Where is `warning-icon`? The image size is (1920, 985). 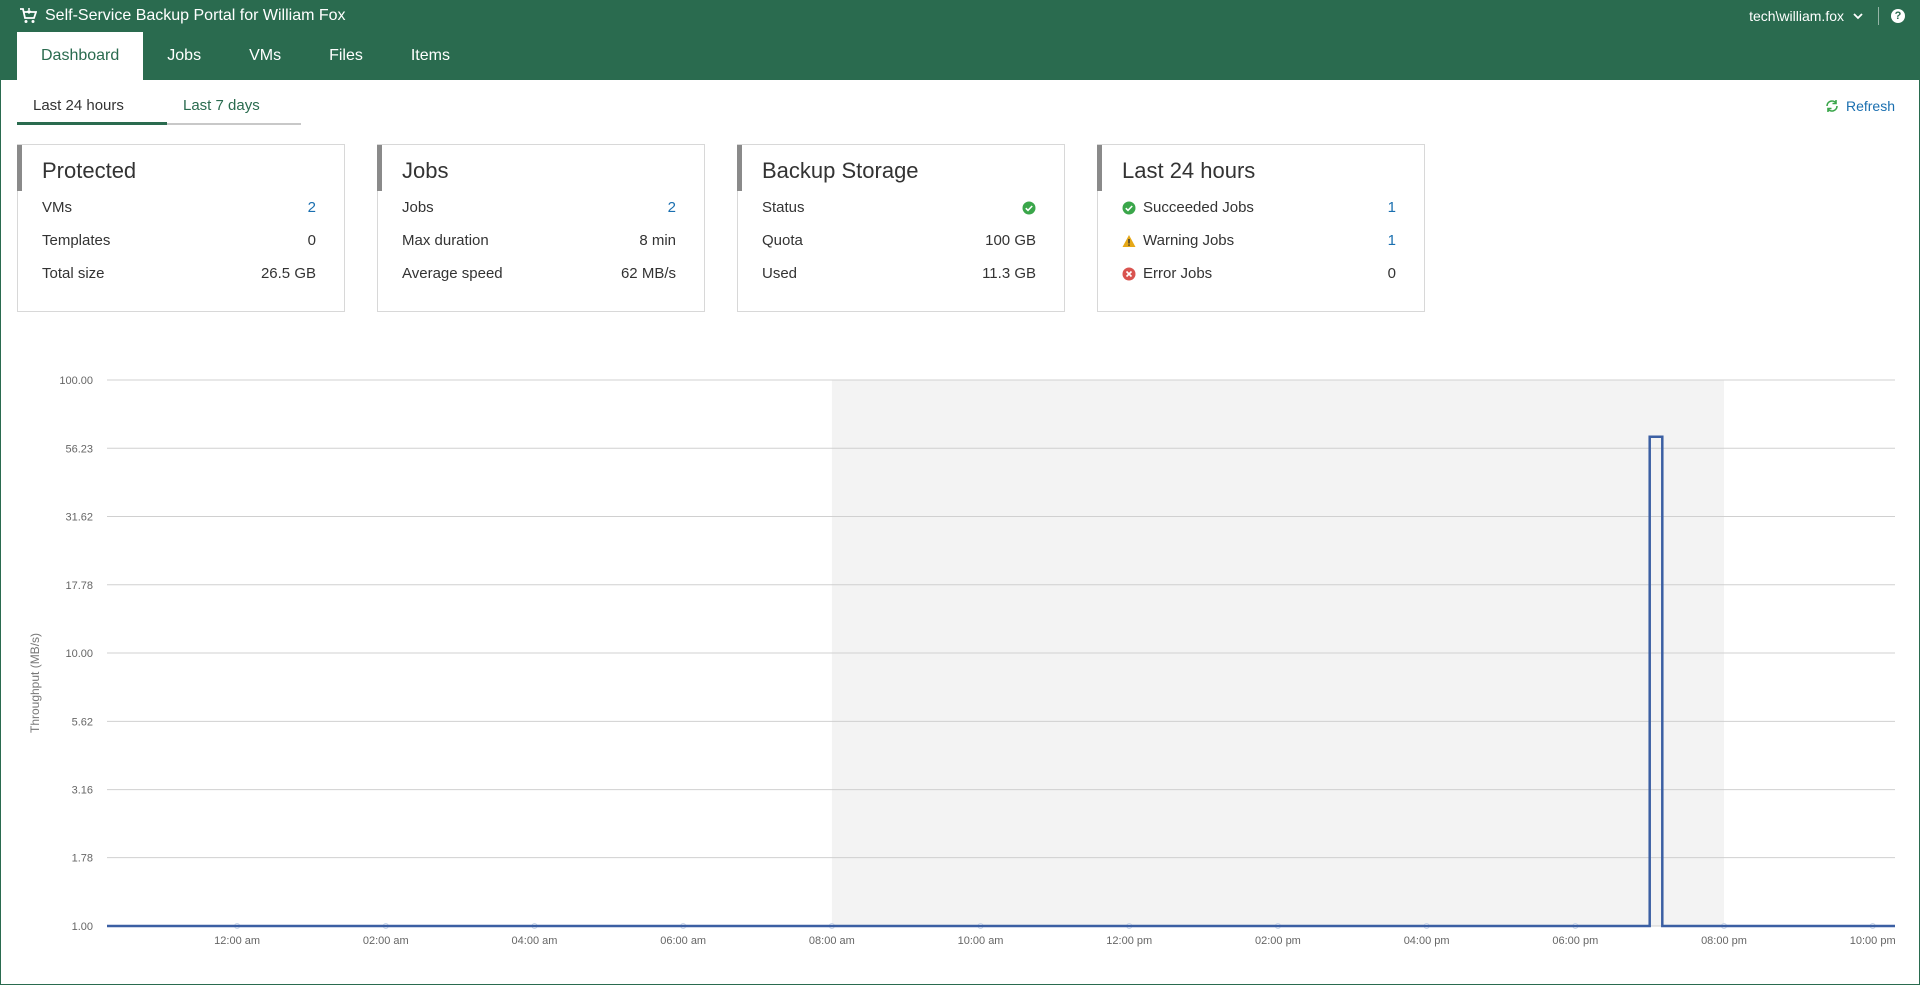 warning-icon is located at coordinates (1129, 240).